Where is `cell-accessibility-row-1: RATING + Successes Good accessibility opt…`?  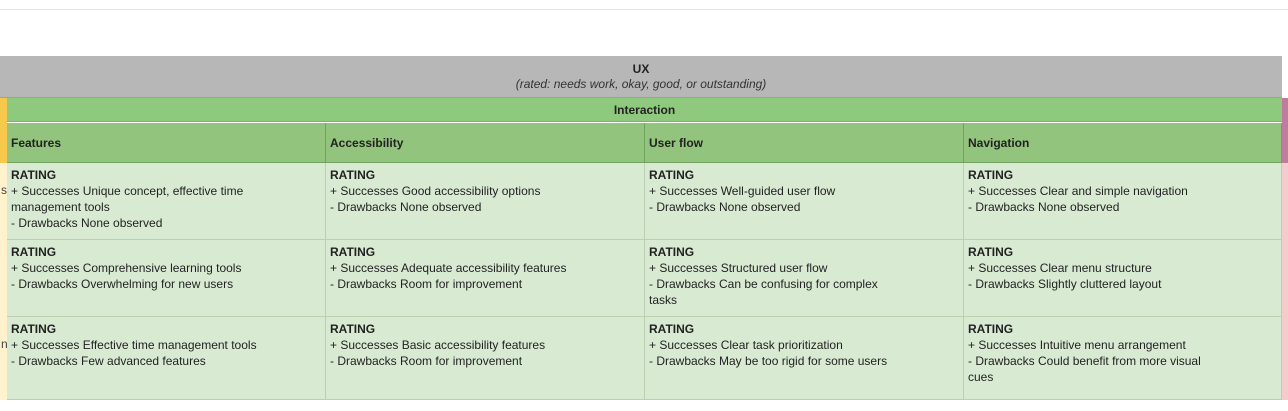
cell-accessibility-row-1: RATING + Successes Good accessibility opt… is located at coordinates (485, 201).